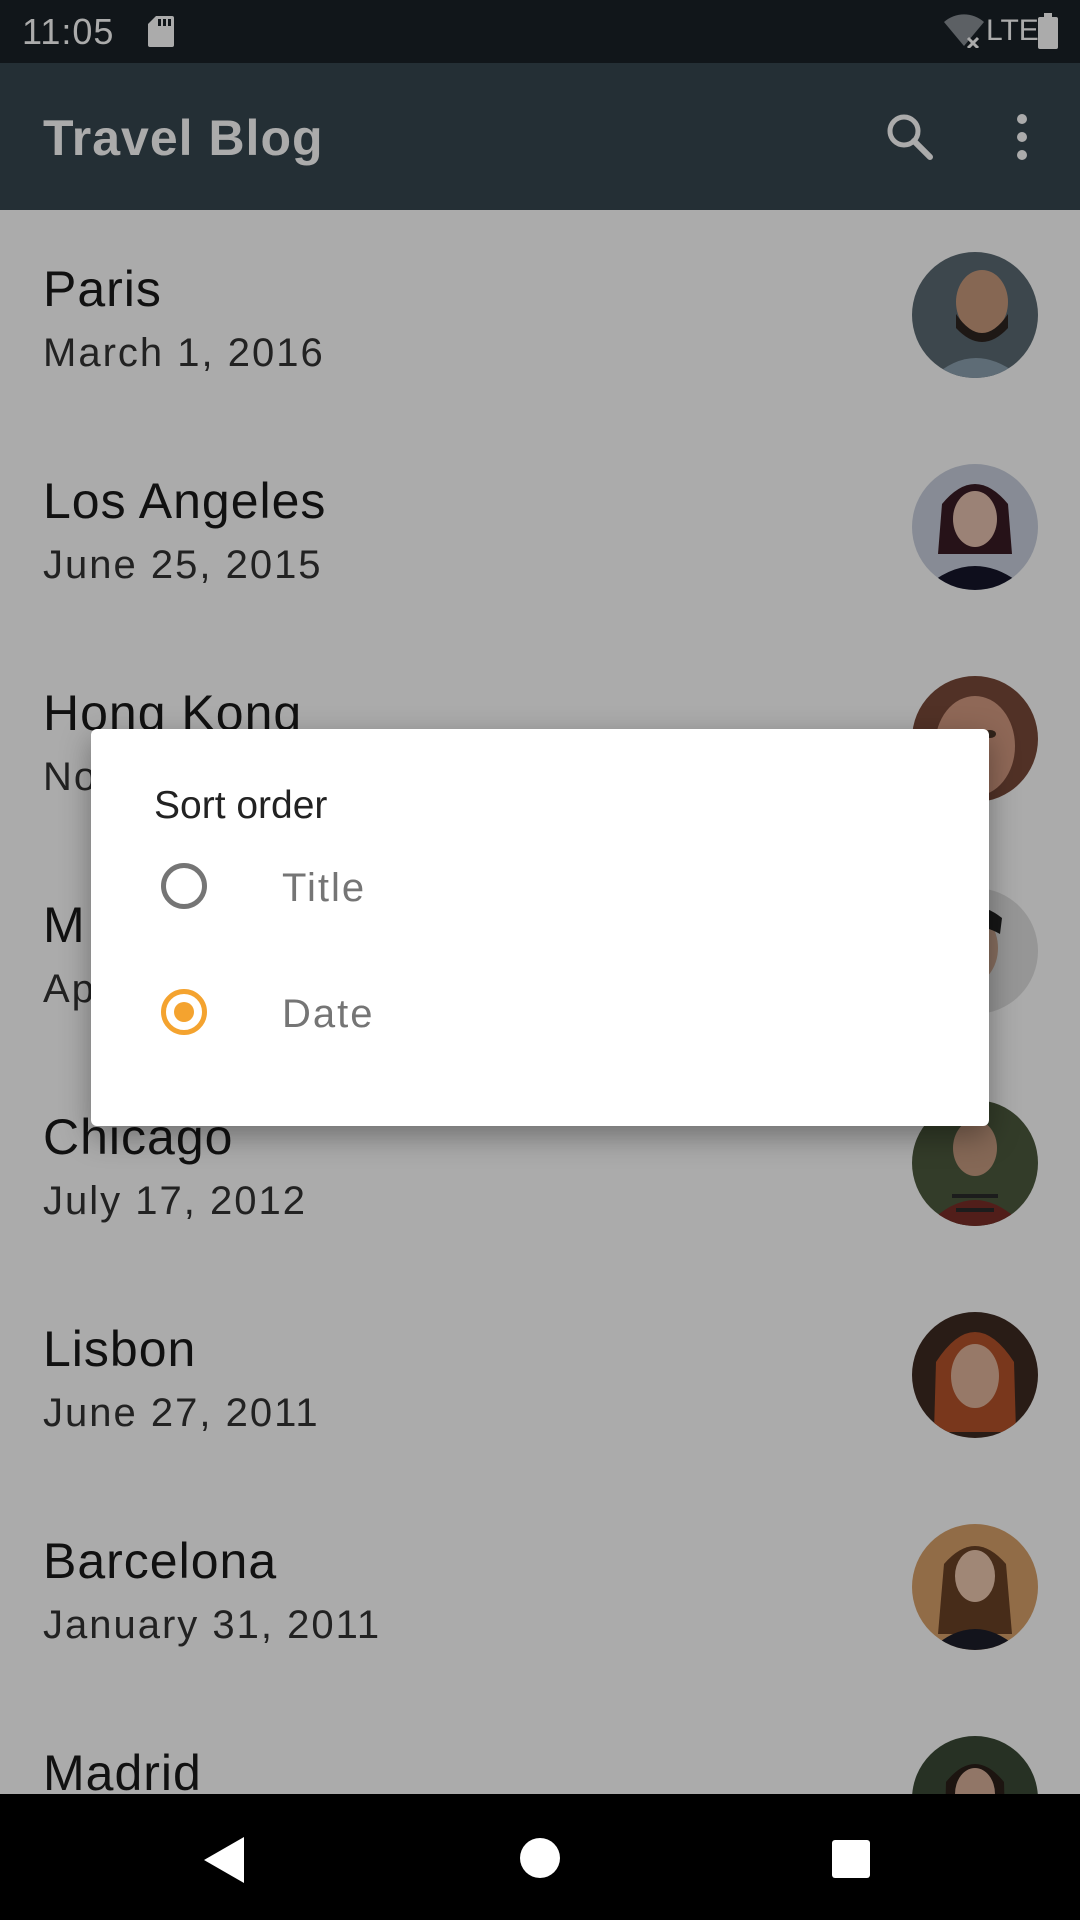  I want to click on navigation-bar, so click(540, 1857).